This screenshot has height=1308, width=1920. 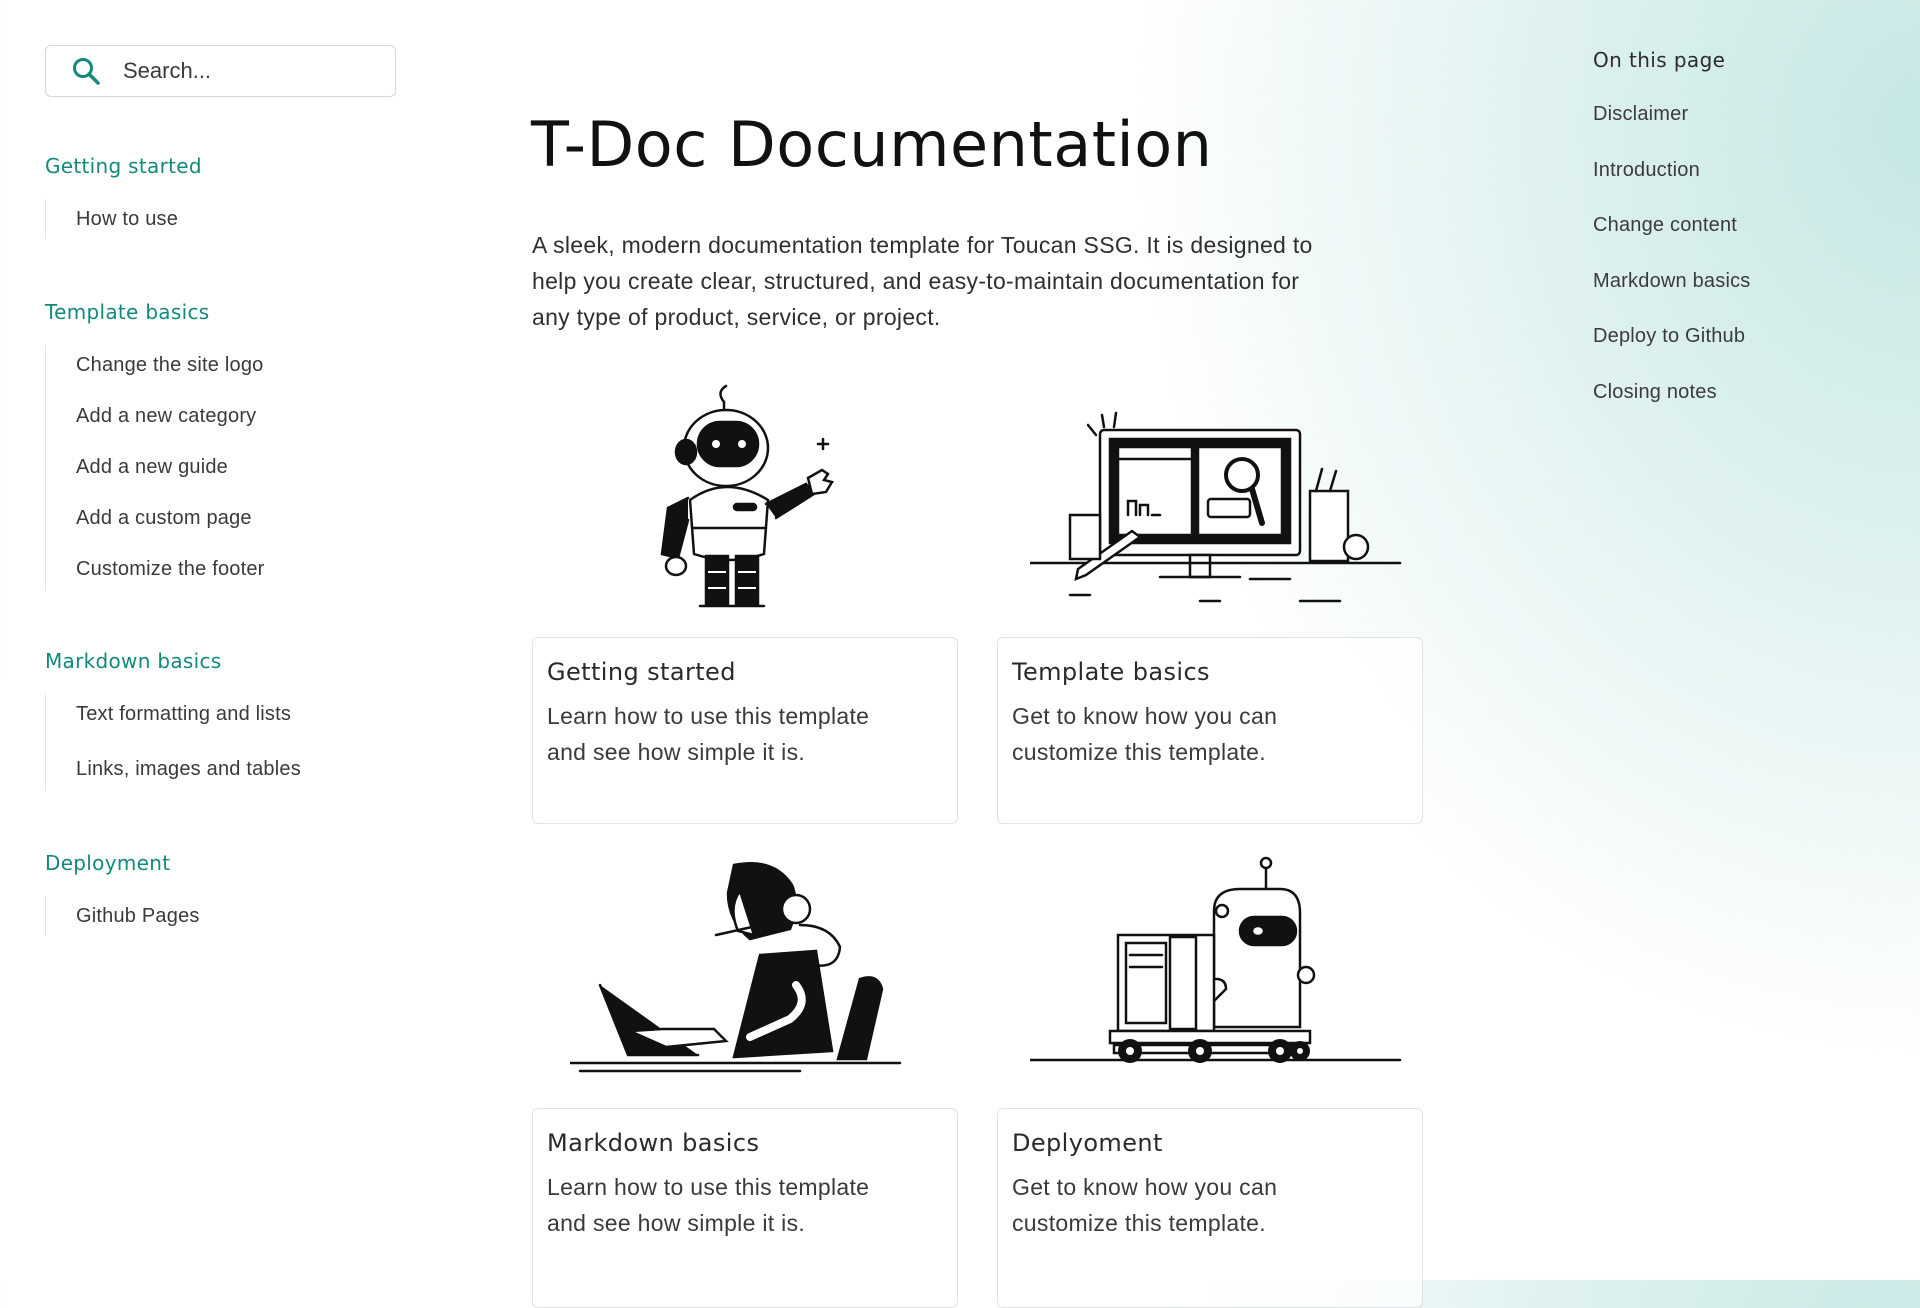 What do you see at coordinates (1216, 959) in the screenshot?
I see `robot-pushing-cart-icon` at bounding box center [1216, 959].